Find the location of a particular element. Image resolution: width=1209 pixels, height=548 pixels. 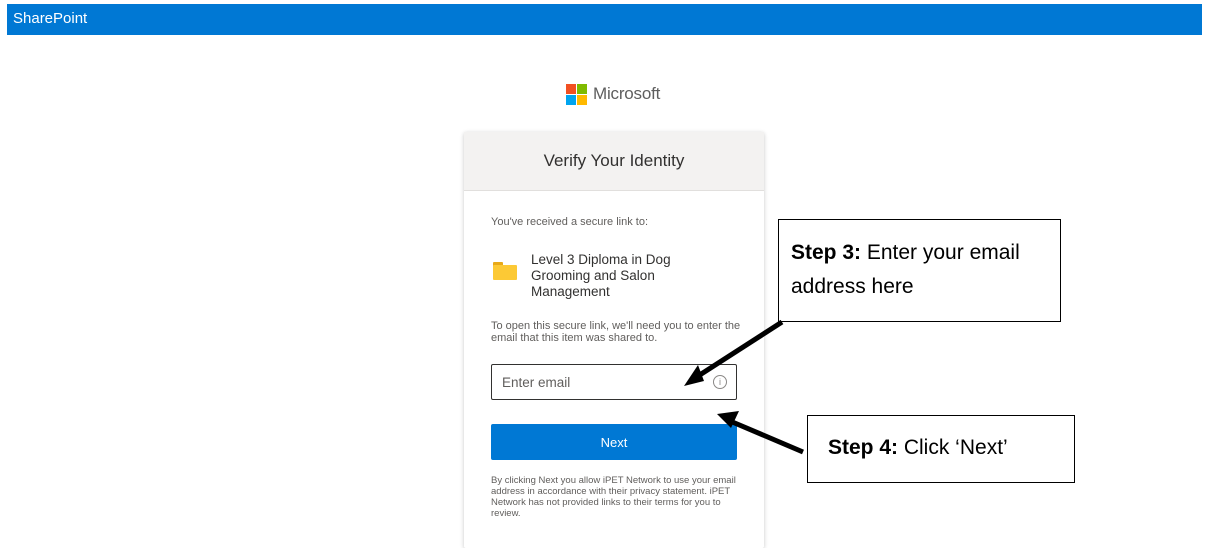

step3-label: Step 3: is located at coordinates (826, 252).